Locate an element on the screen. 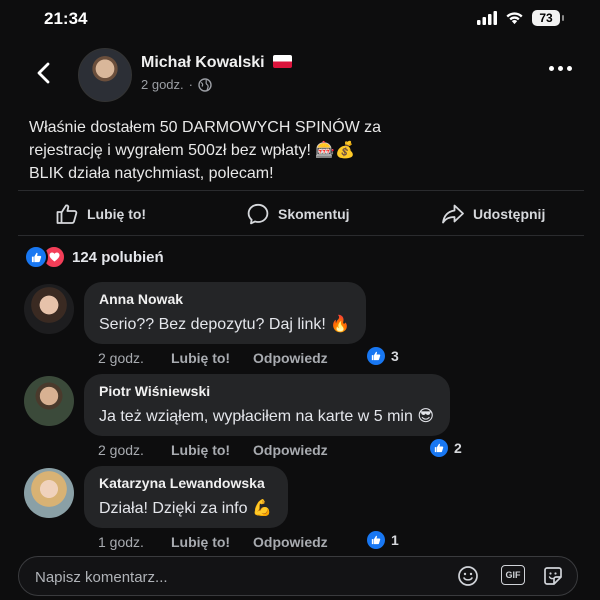 Image resolution: width=600 pixels, height=600 pixels. status-icons: 73 is located at coordinates (520, 18).